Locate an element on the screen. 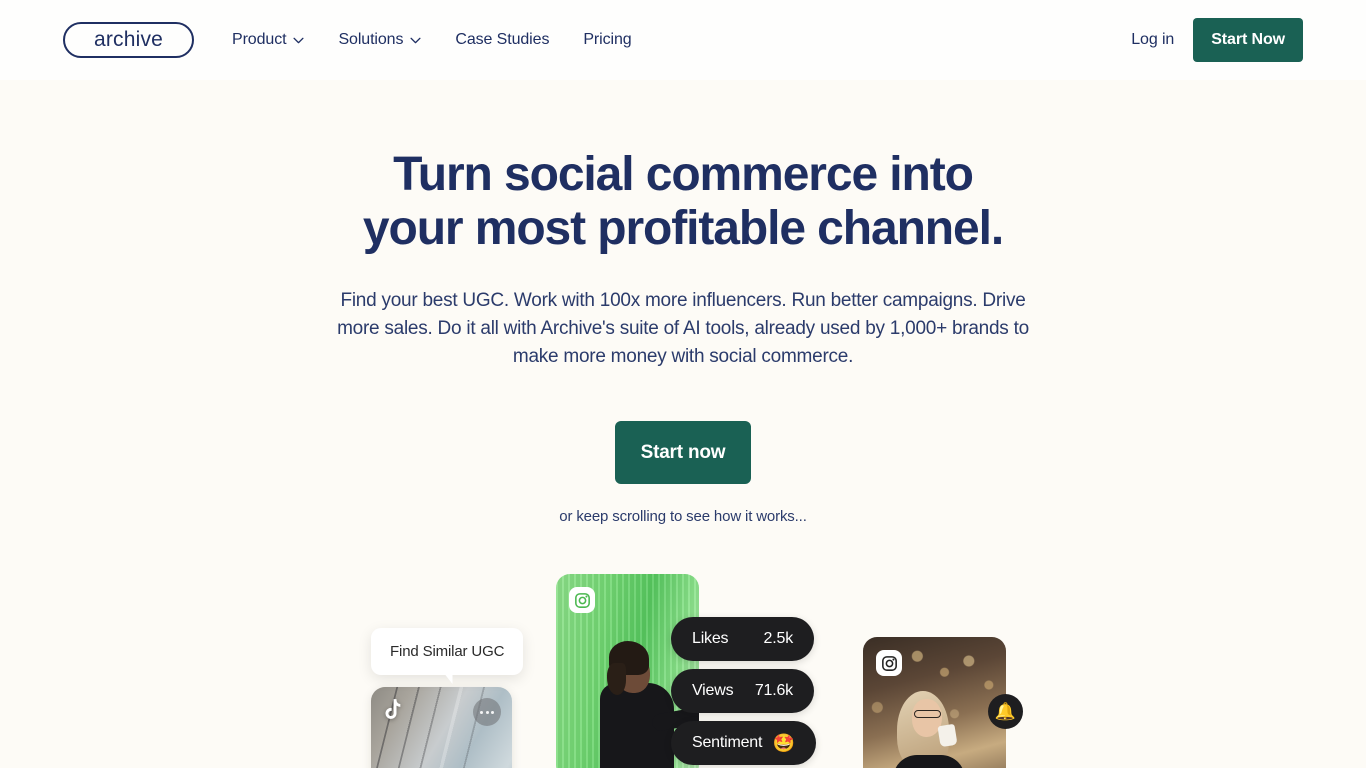 The width and height of the screenshot is (1366, 768). stat-label: Likes is located at coordinates (710, 638).